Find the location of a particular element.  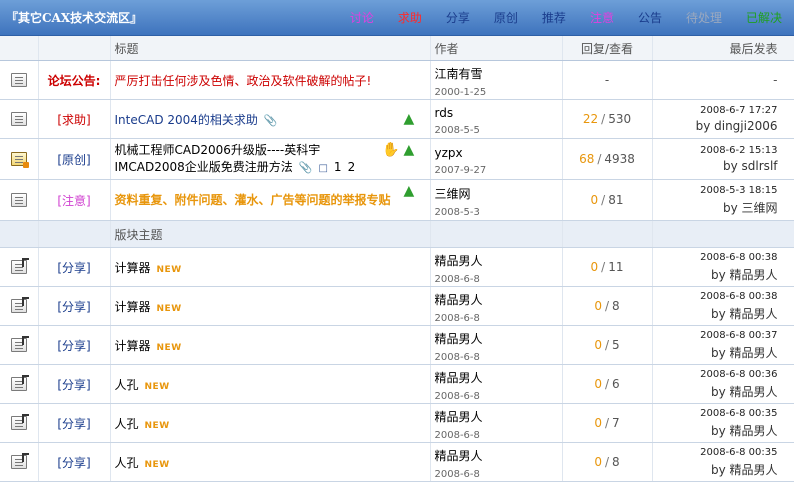

thread-category: [原创] is located at coordinates (73, 160).